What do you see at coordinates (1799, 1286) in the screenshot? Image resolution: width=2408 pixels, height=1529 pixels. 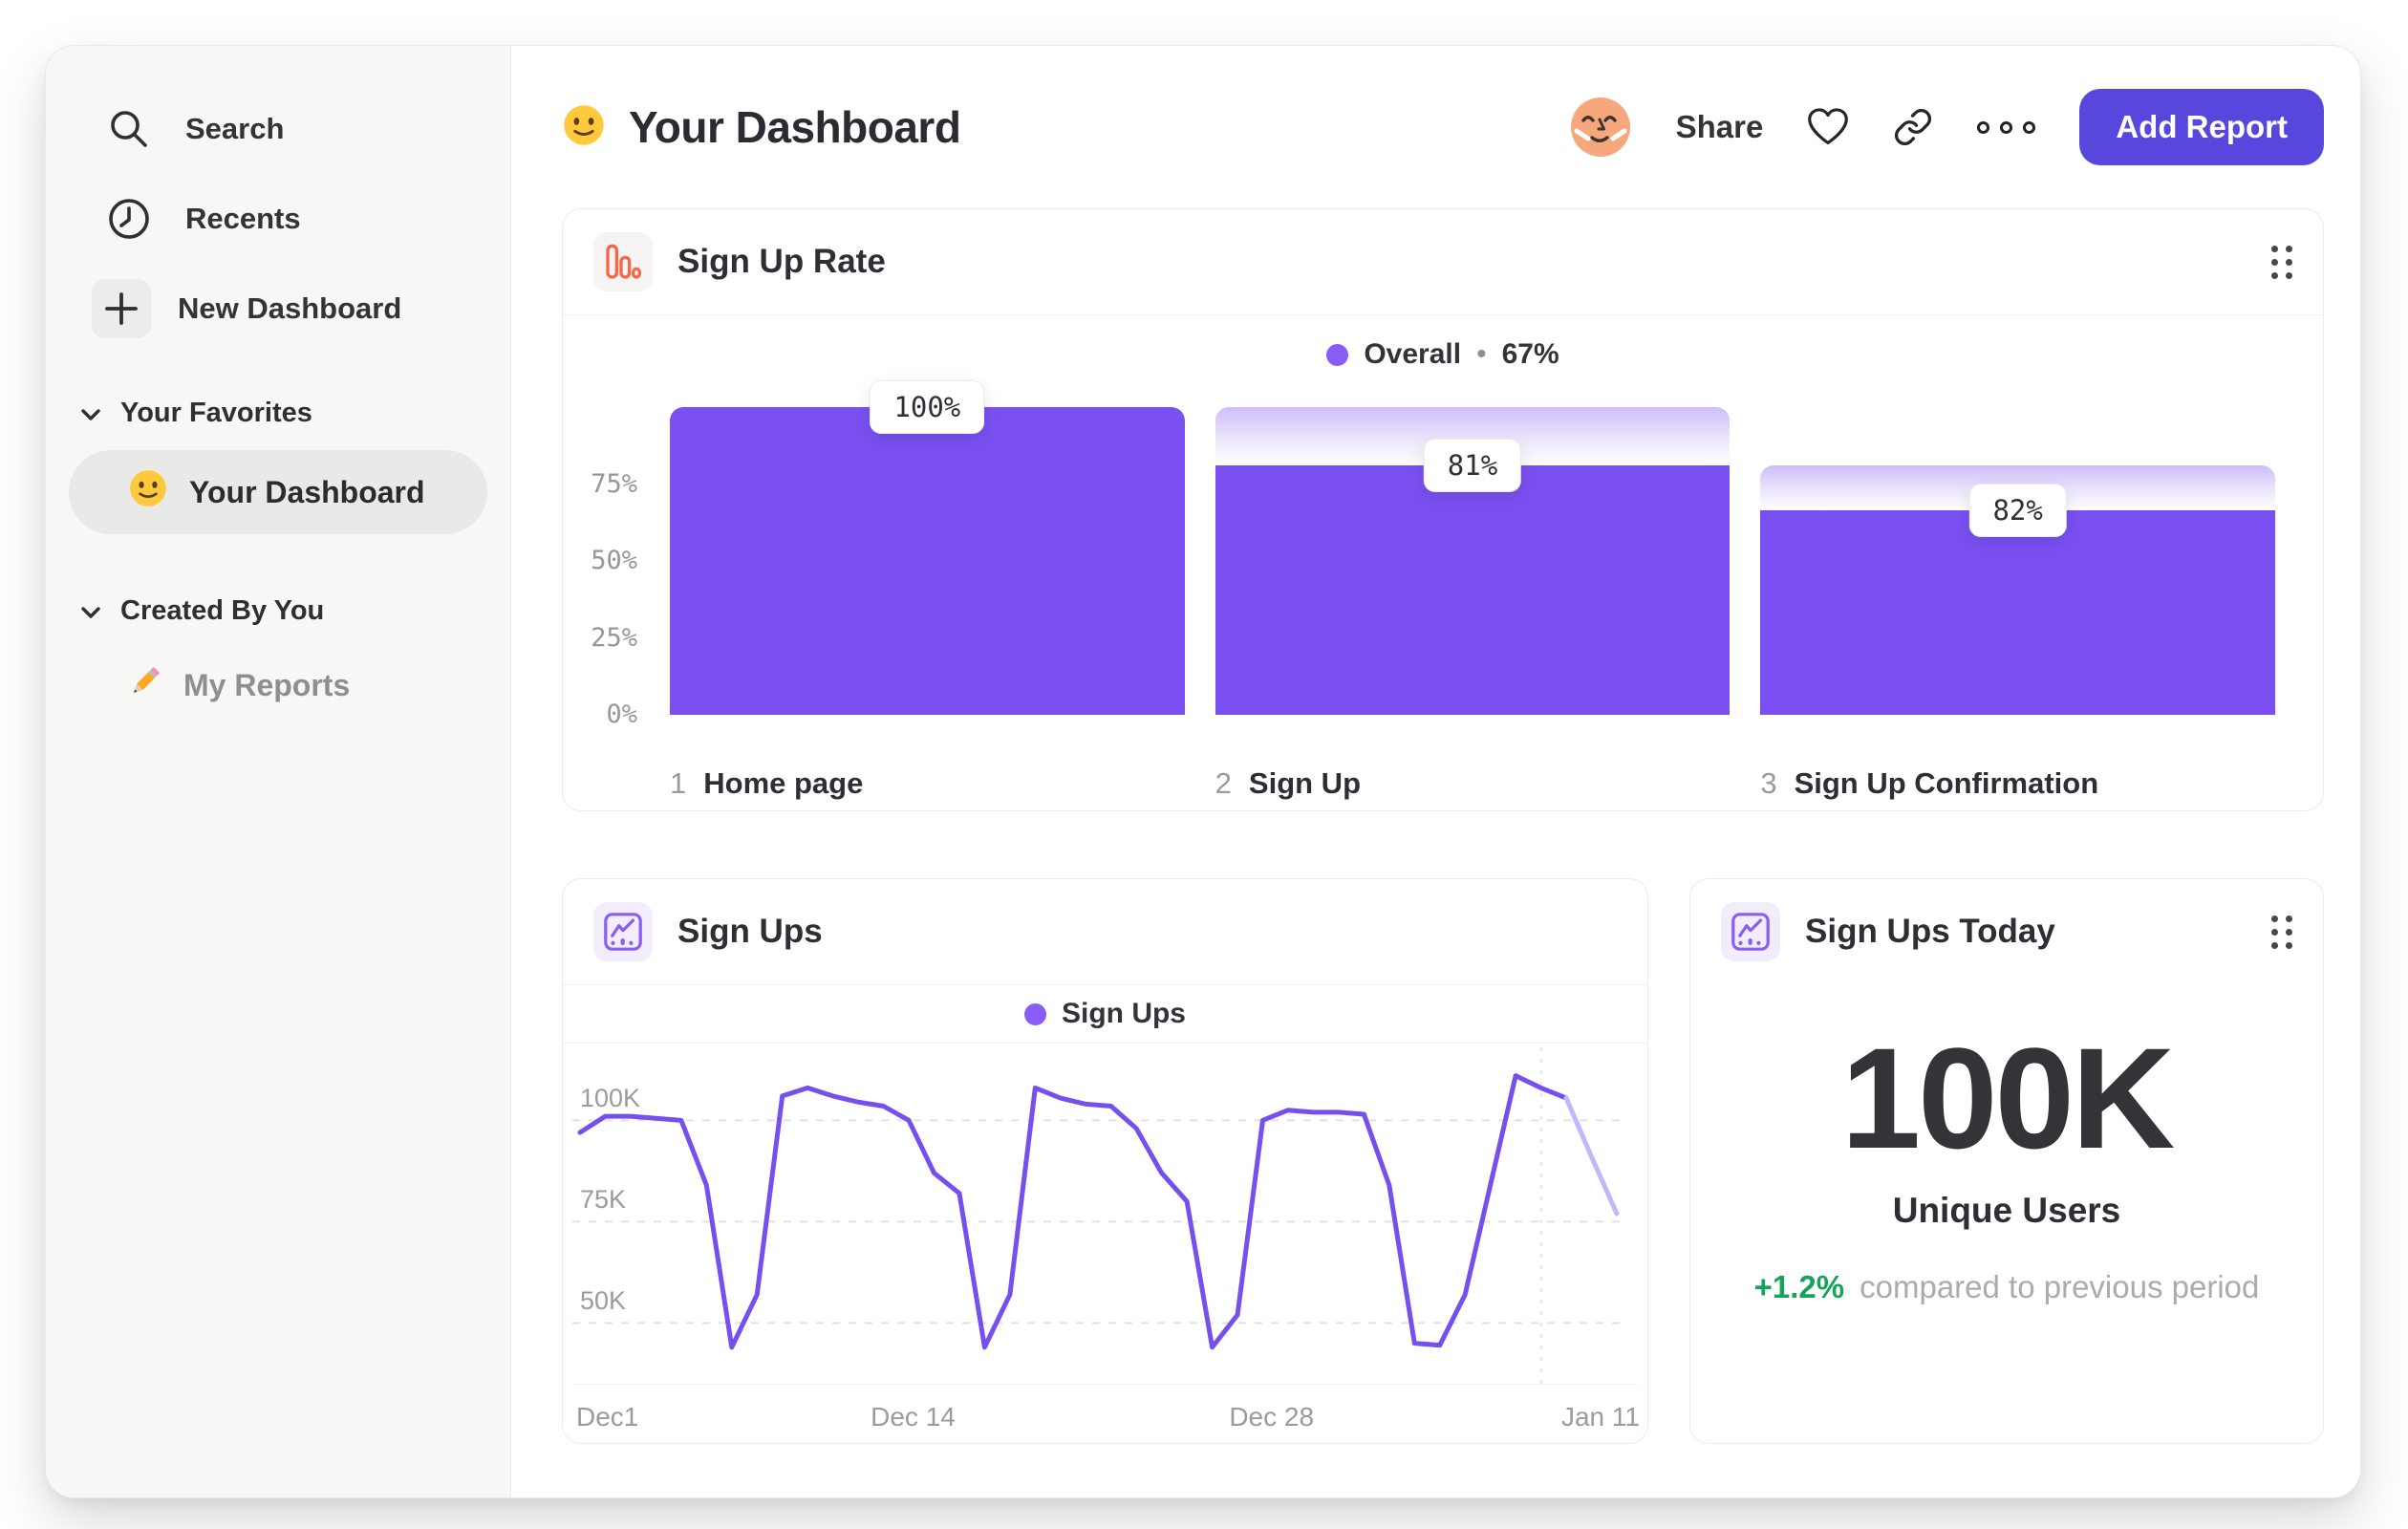 I see `metric-delta: +1.2%` at bounding box center [1799, 1286].